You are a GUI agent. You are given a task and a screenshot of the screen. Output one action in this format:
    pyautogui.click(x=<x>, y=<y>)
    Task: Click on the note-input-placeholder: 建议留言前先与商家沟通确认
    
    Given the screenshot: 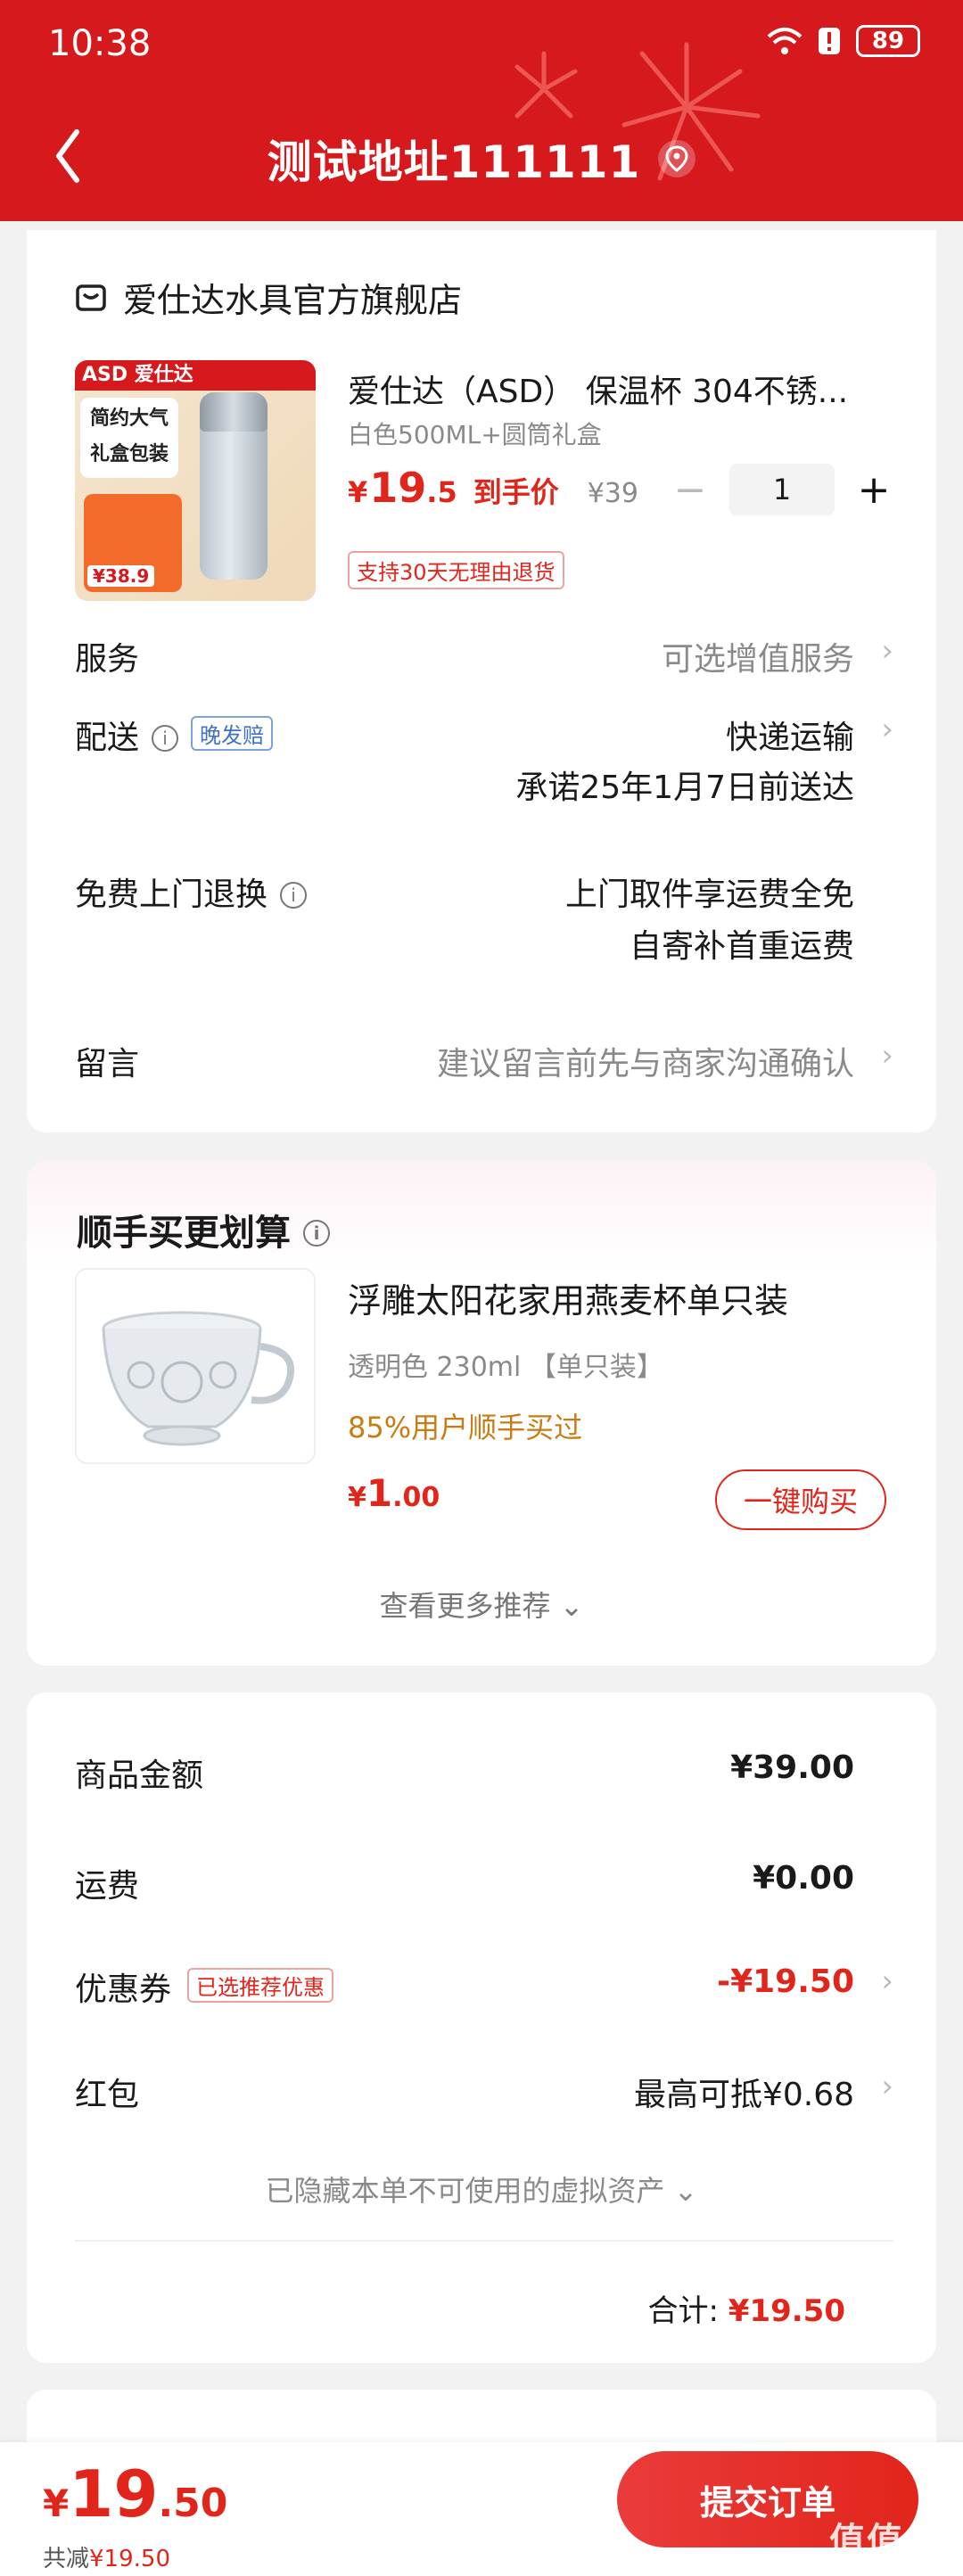 What is the action you would take?
    pyautogui.click(x=645, y=1061)
    